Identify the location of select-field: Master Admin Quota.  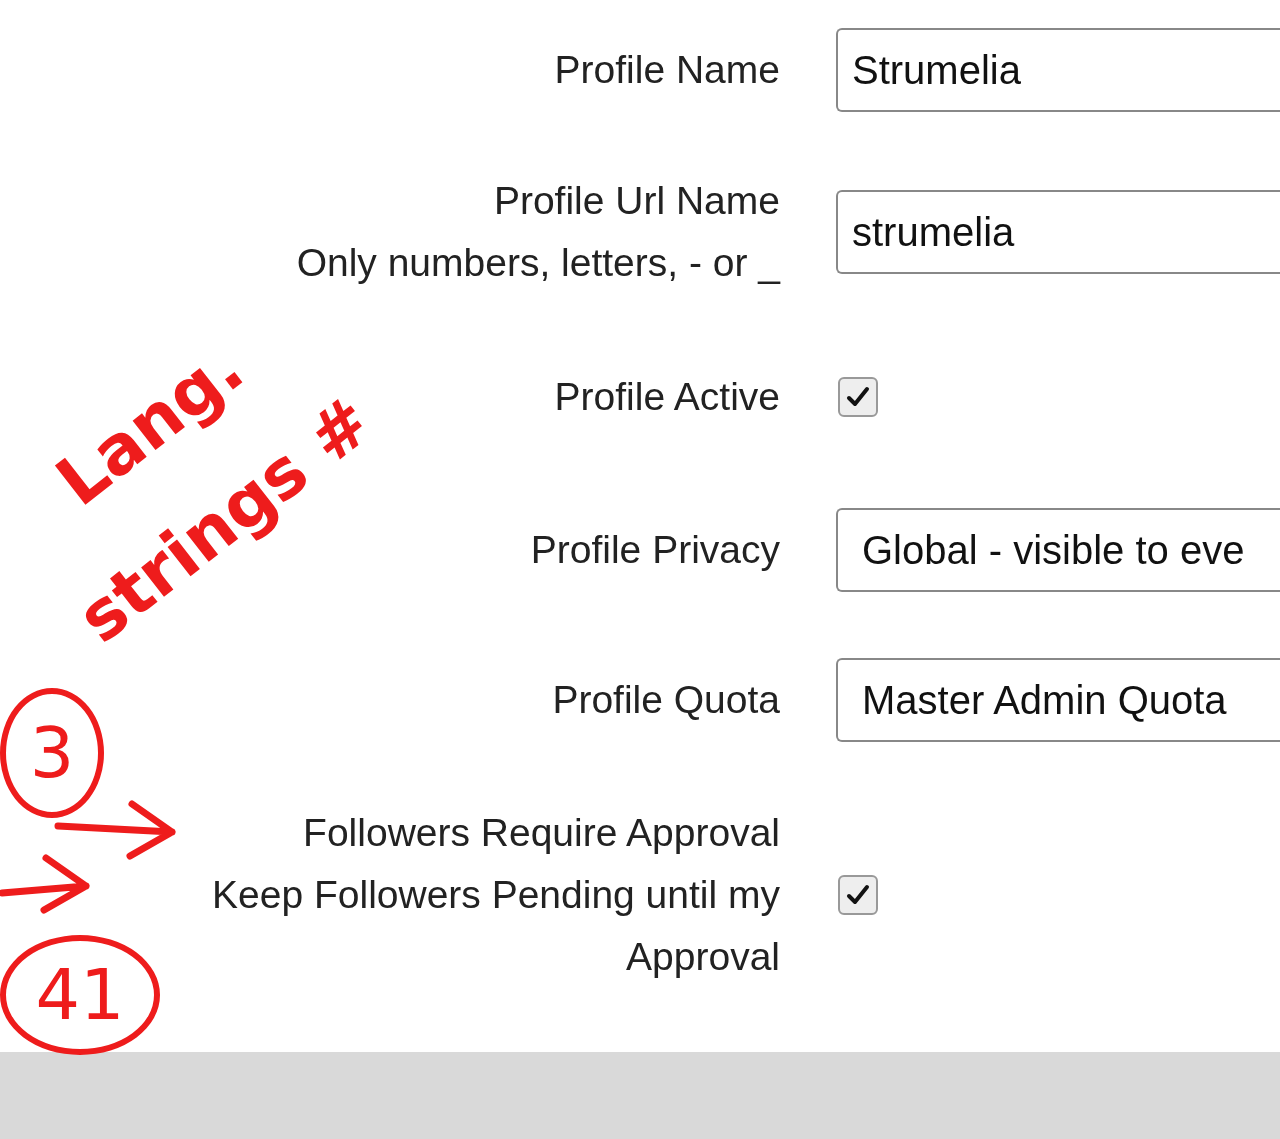
(1058, 700).